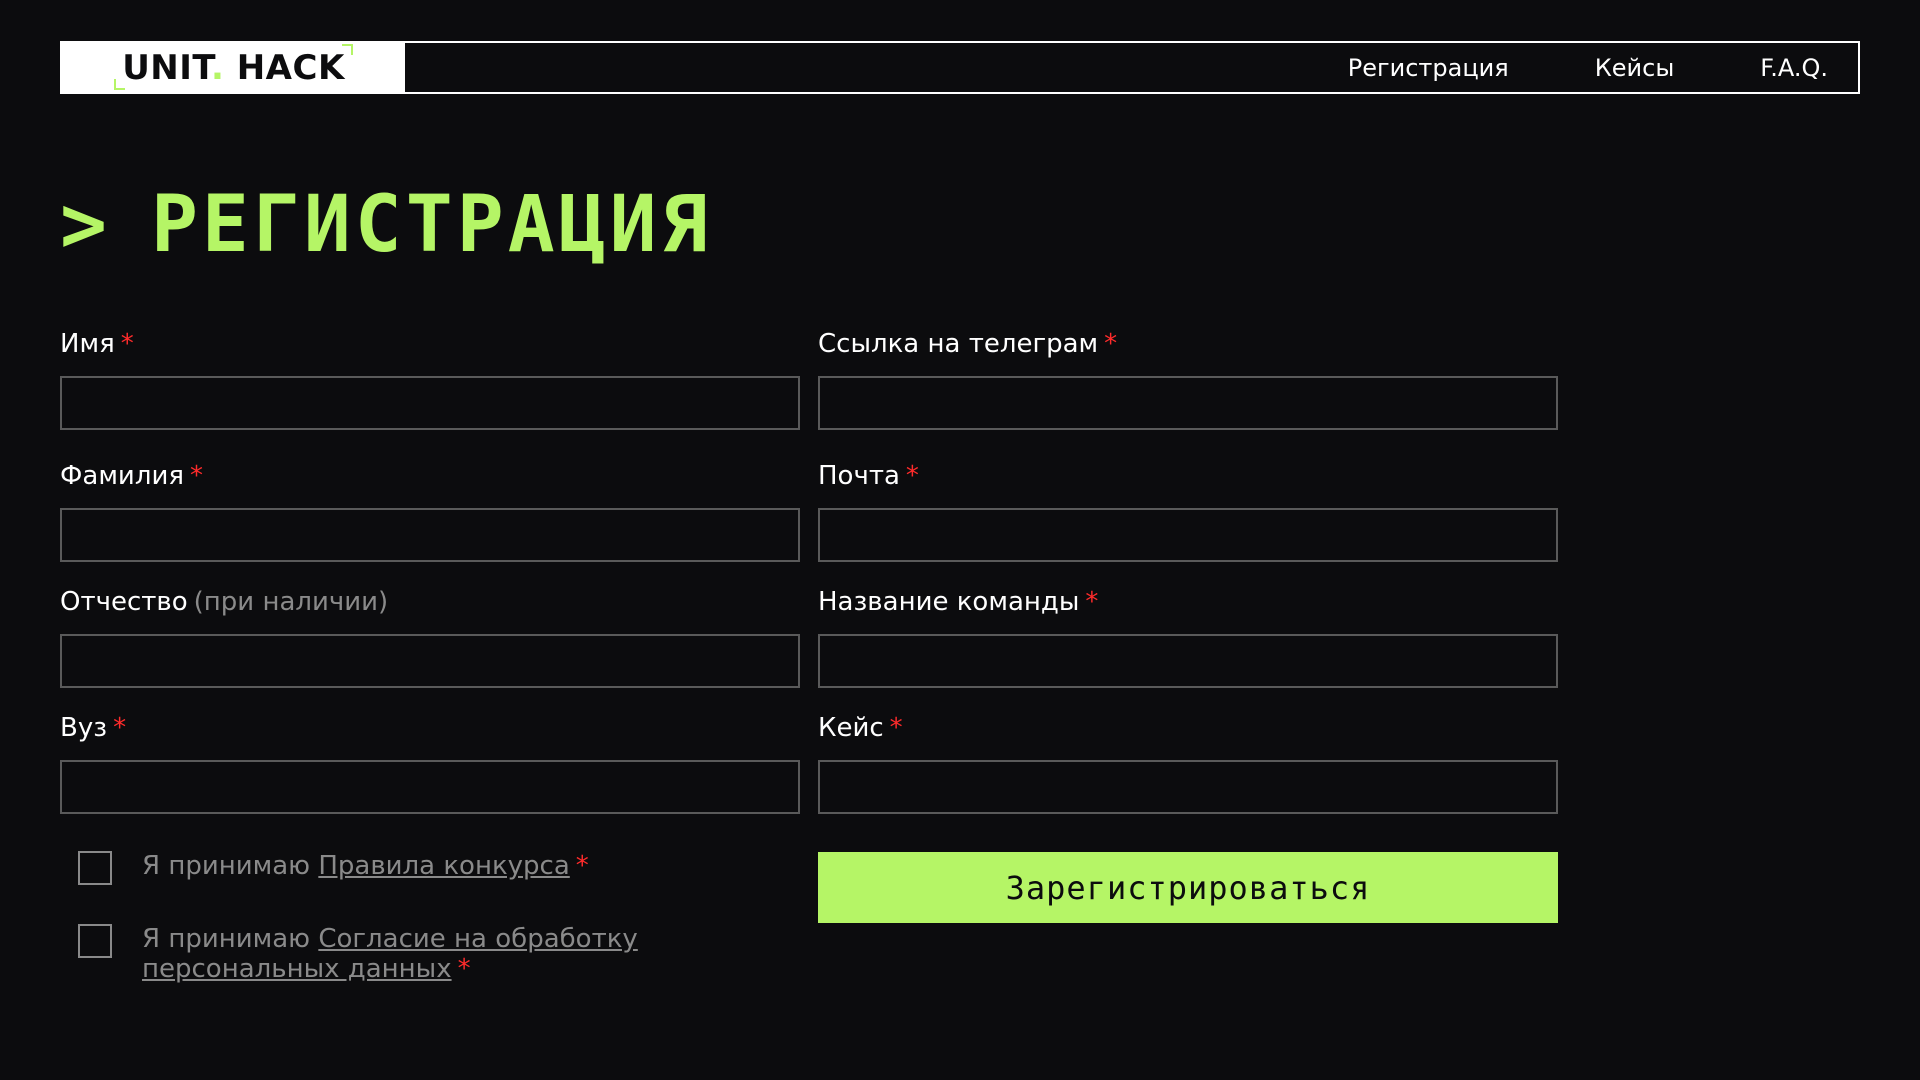 The width and height of the screenshot is (1920, 1080). I want to click on chevron-right-icon: >, so click(85, 225).